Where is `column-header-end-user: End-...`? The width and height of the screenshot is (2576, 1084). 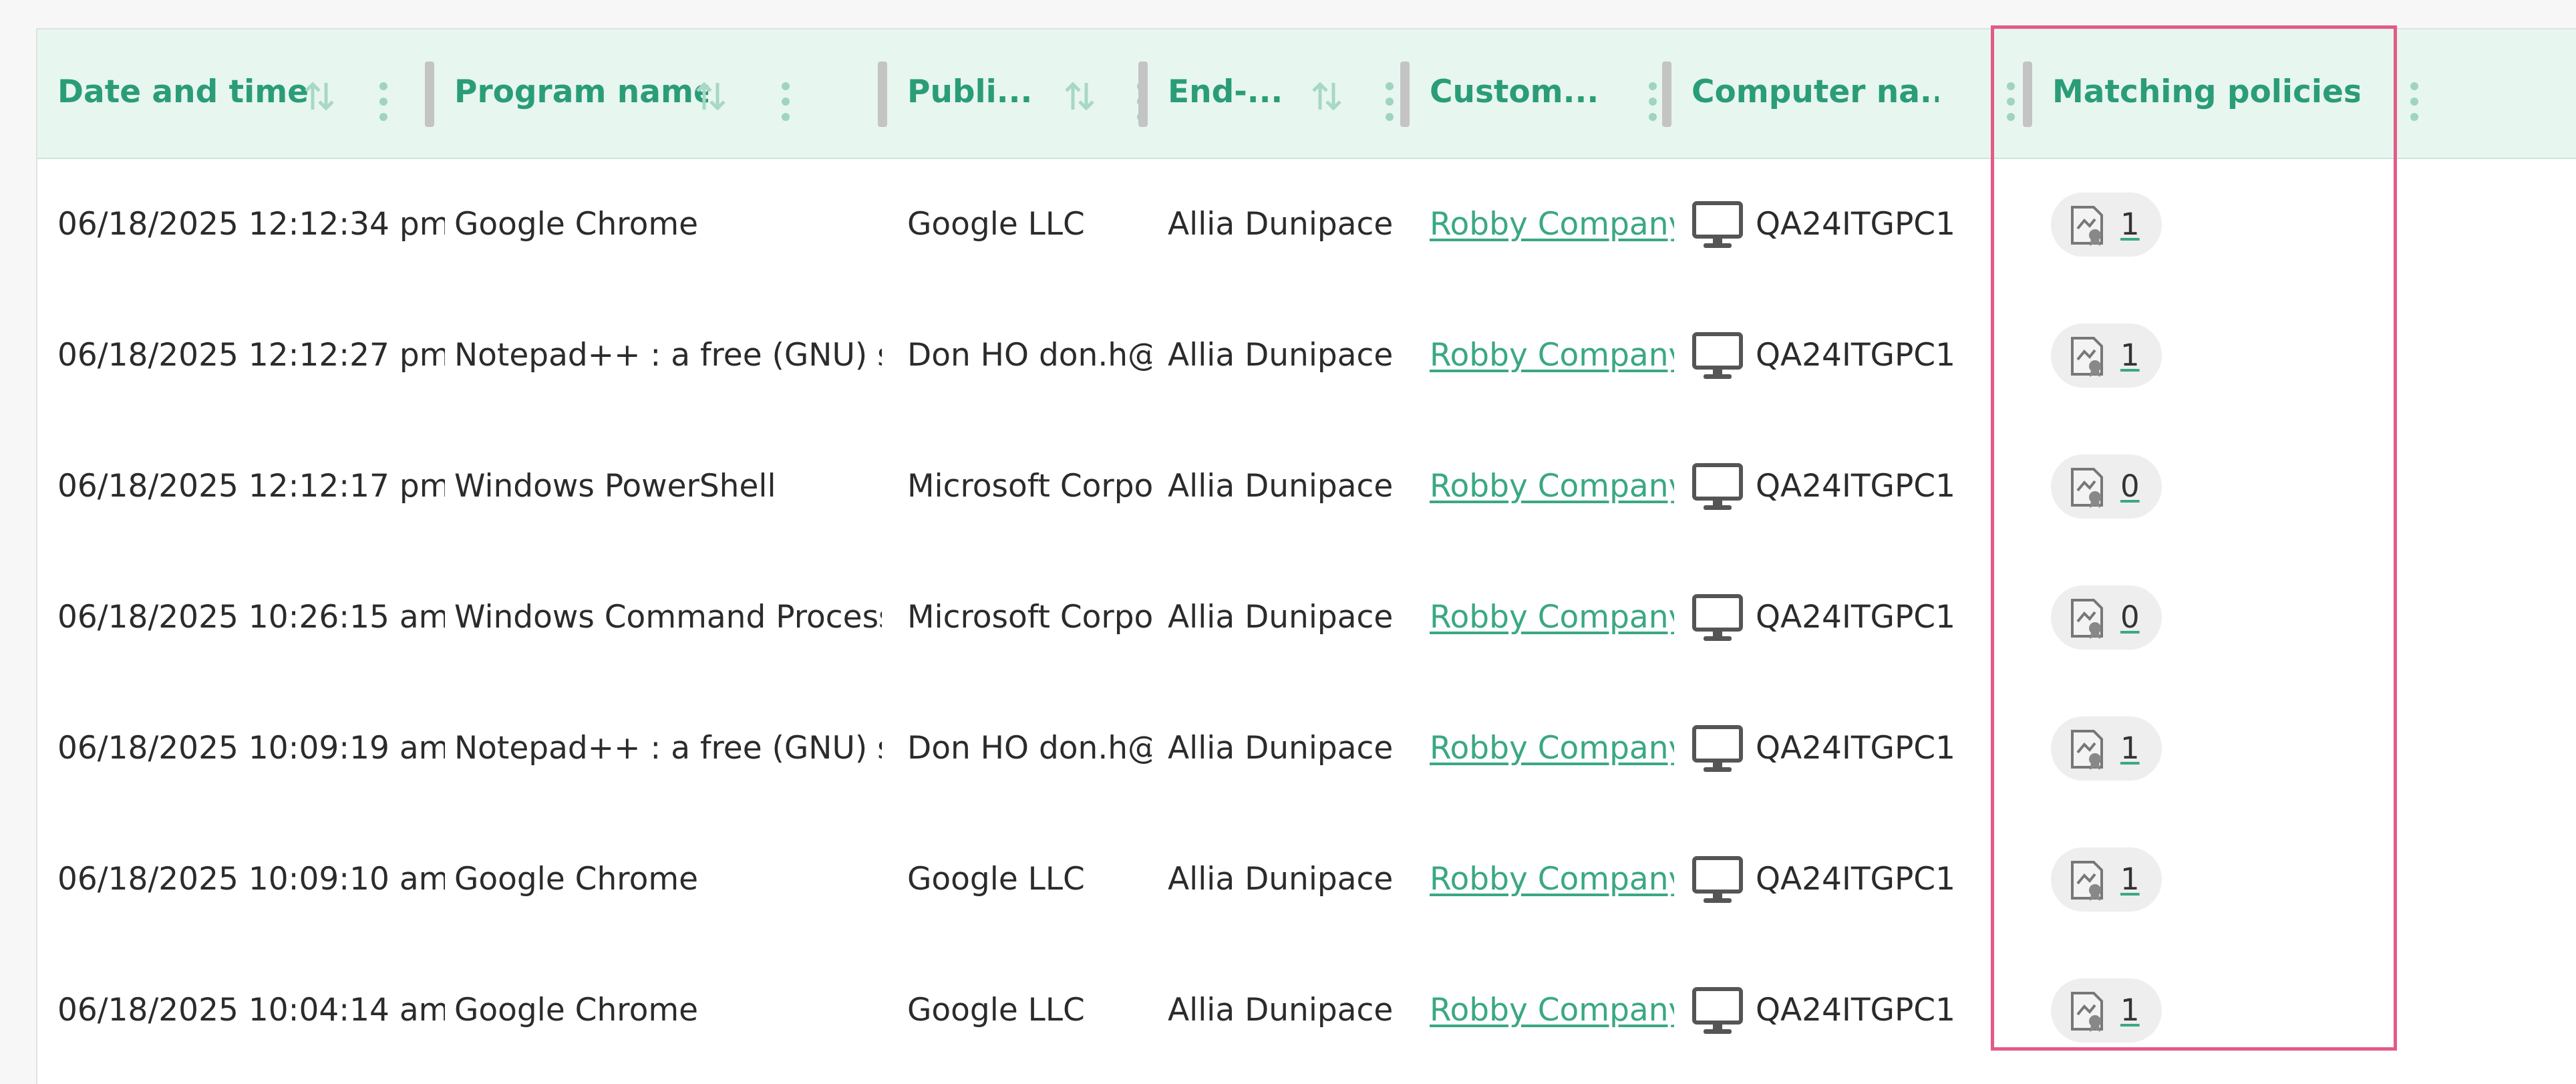
column-header-end-user: End-... is located at coordinates (1278, 93).